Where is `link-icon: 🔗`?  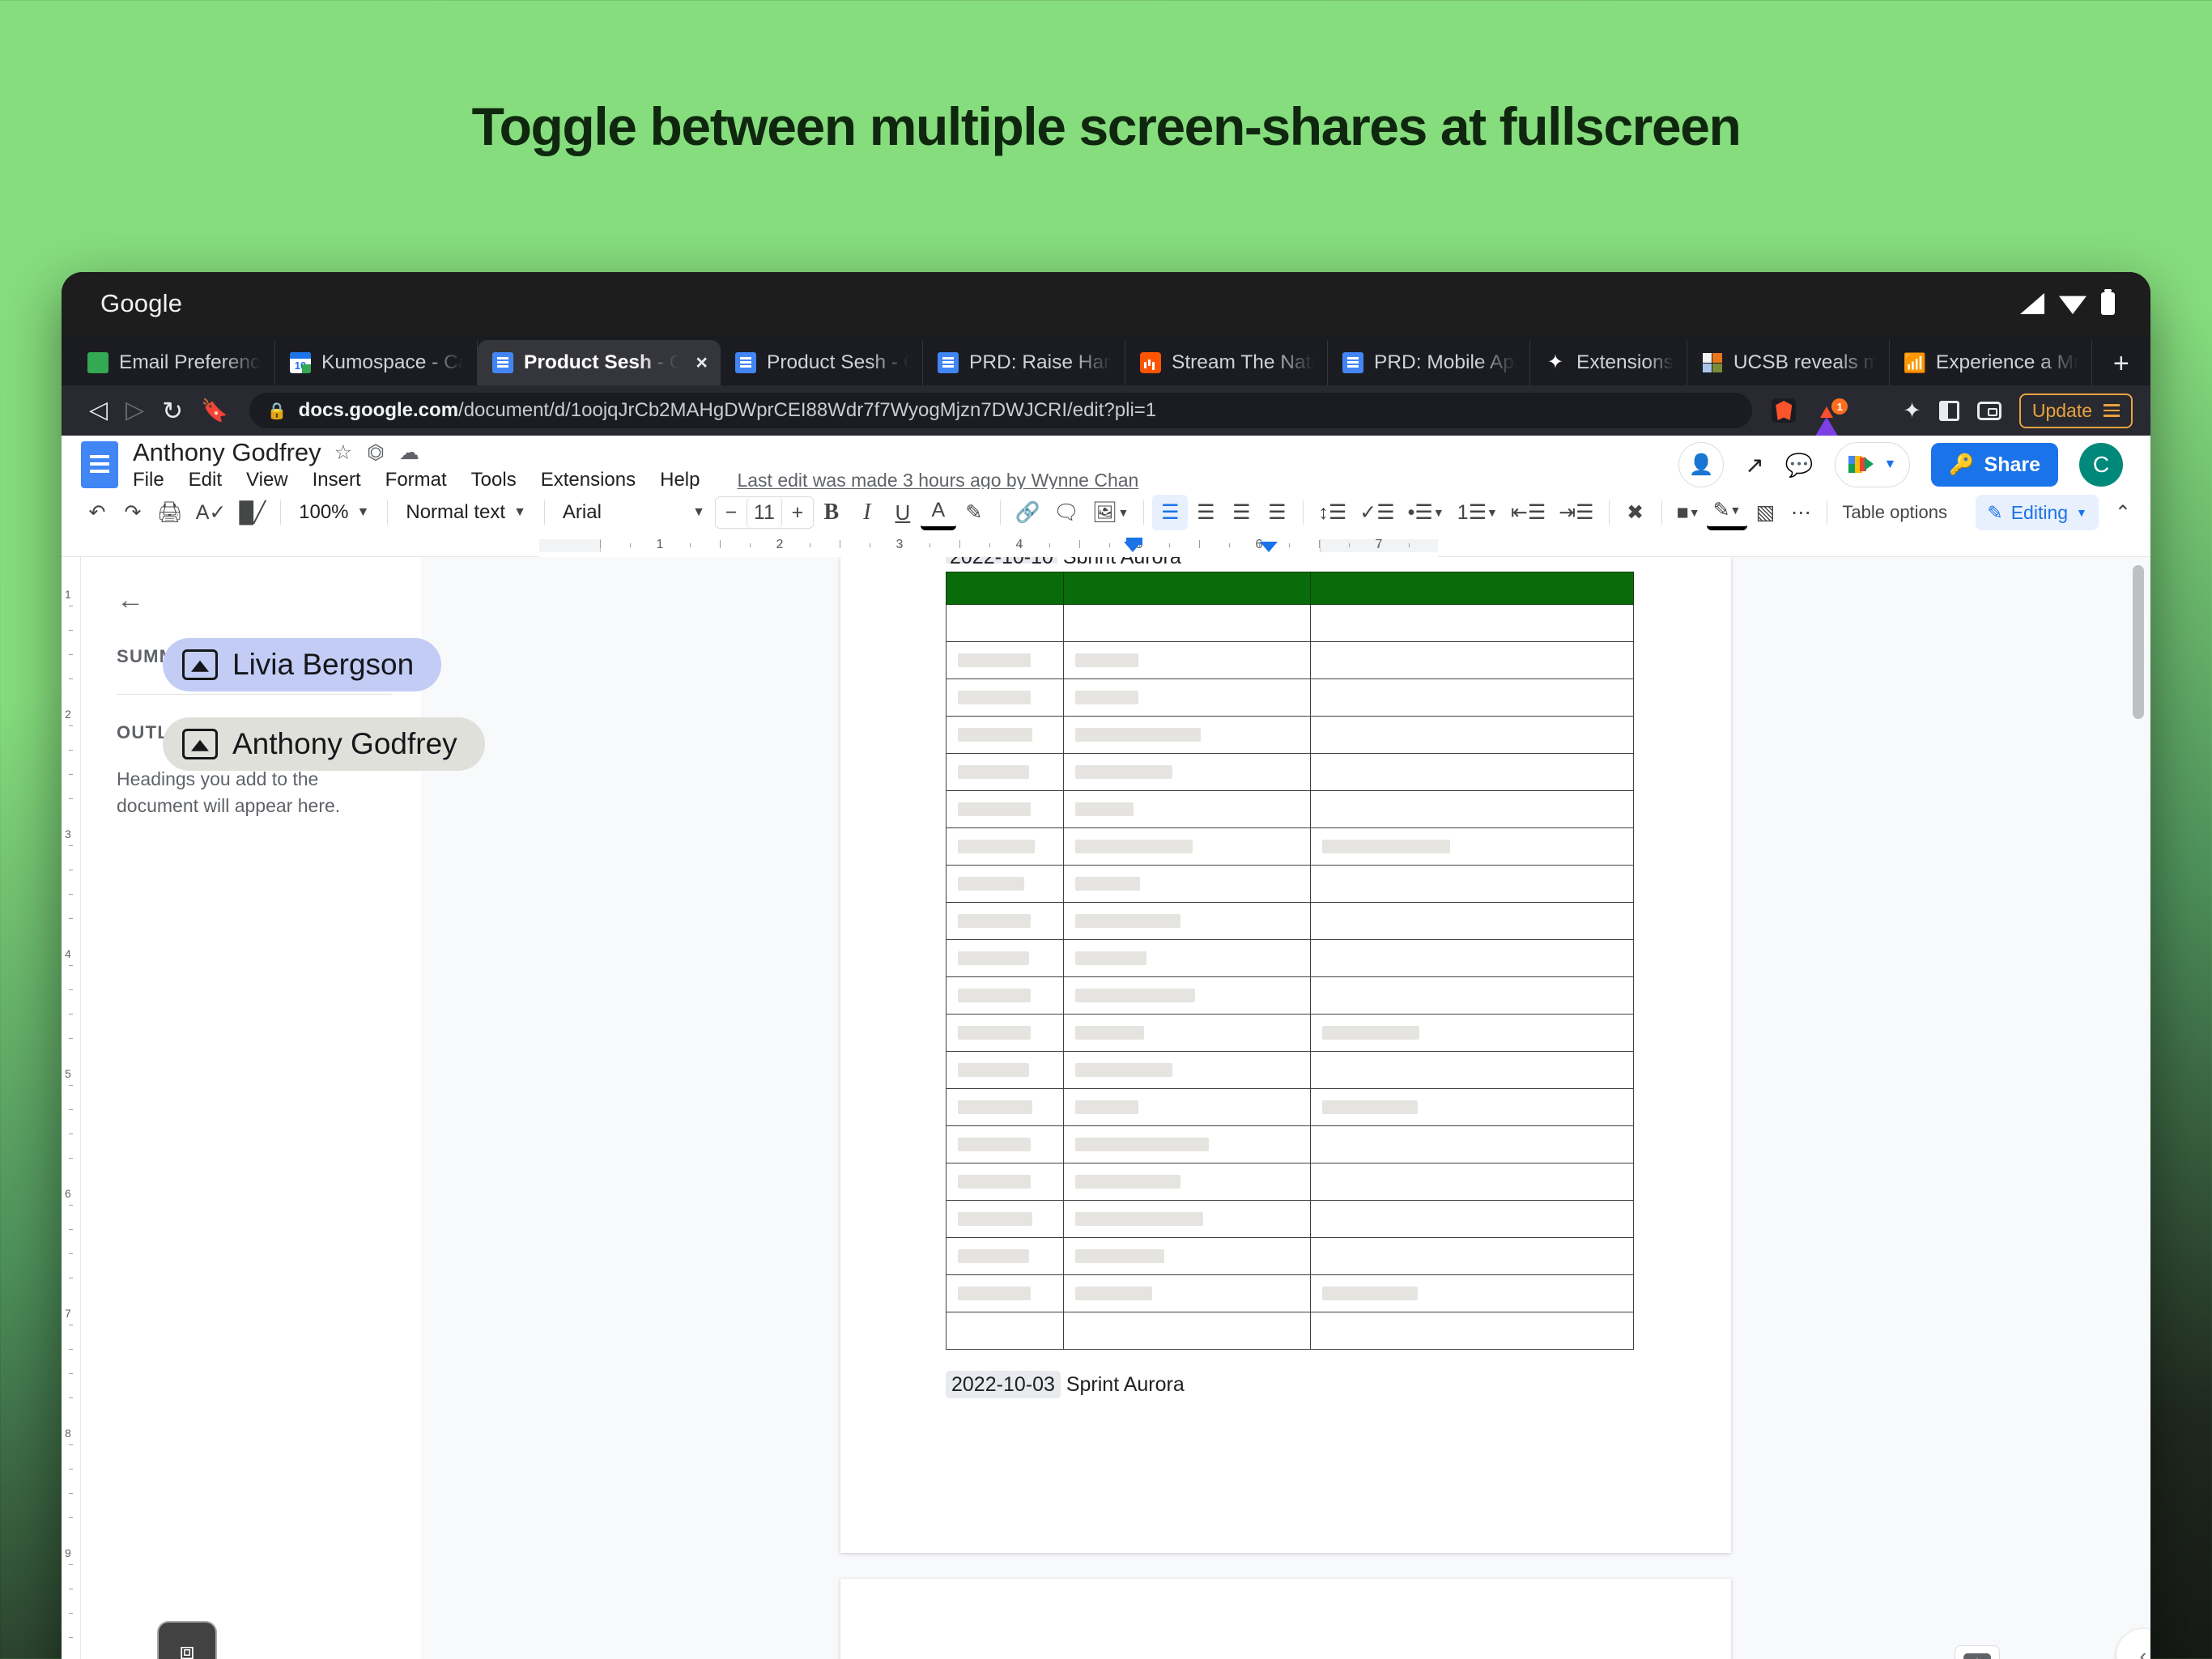 link-icon: 🔗 is located at coordinates (1028, 513).